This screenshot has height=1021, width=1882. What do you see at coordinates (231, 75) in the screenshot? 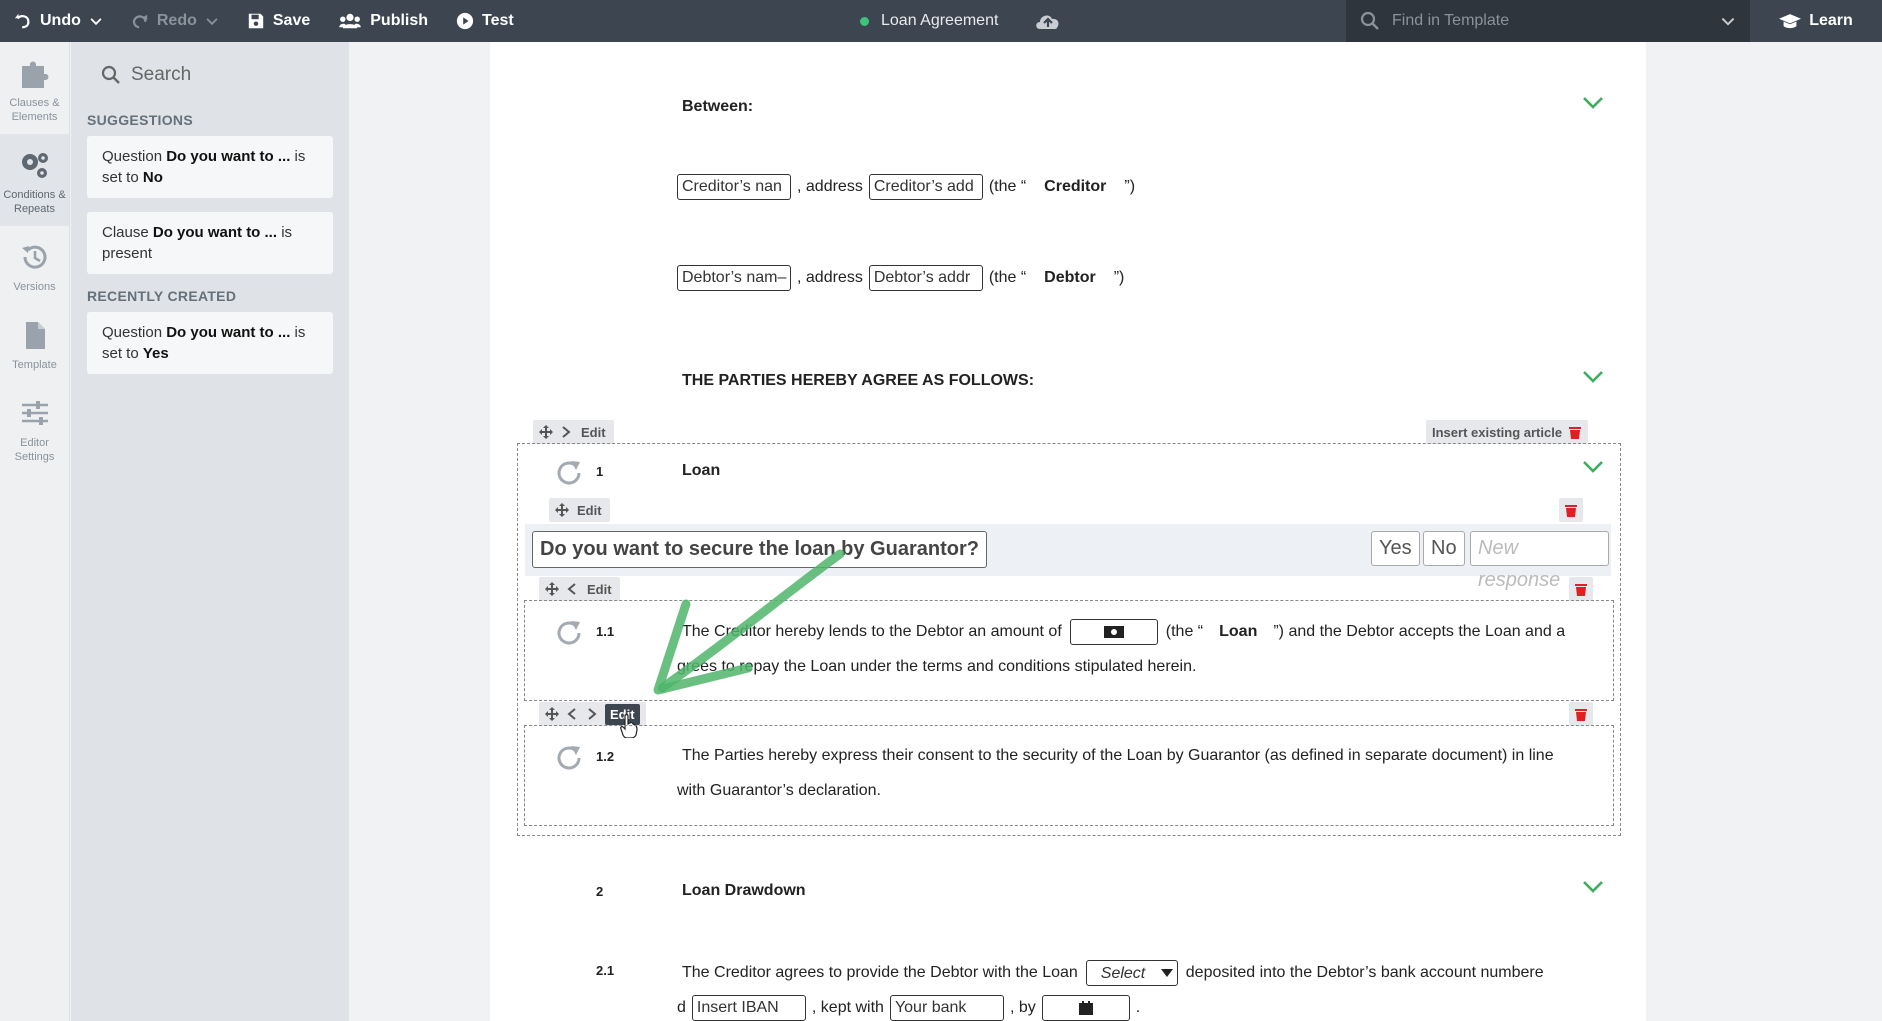
I see `panel-search-input` at bounding box center [231, 75].